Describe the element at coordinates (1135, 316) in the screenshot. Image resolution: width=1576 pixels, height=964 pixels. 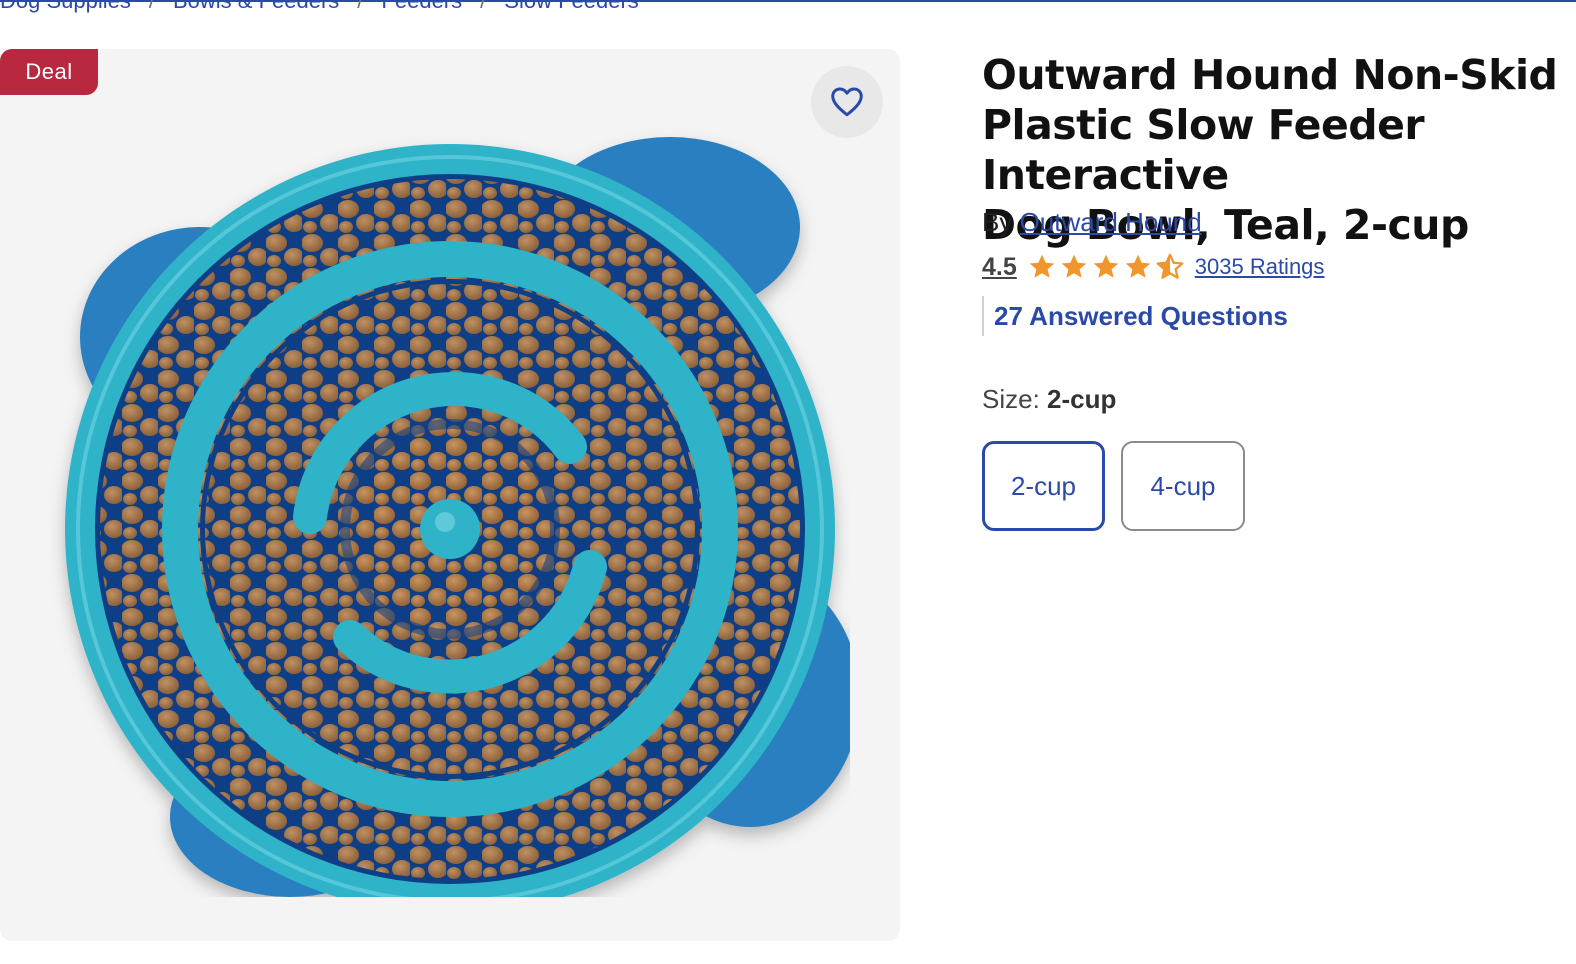
I see `answered-questions-link: 27 Answered Questions` at that location.